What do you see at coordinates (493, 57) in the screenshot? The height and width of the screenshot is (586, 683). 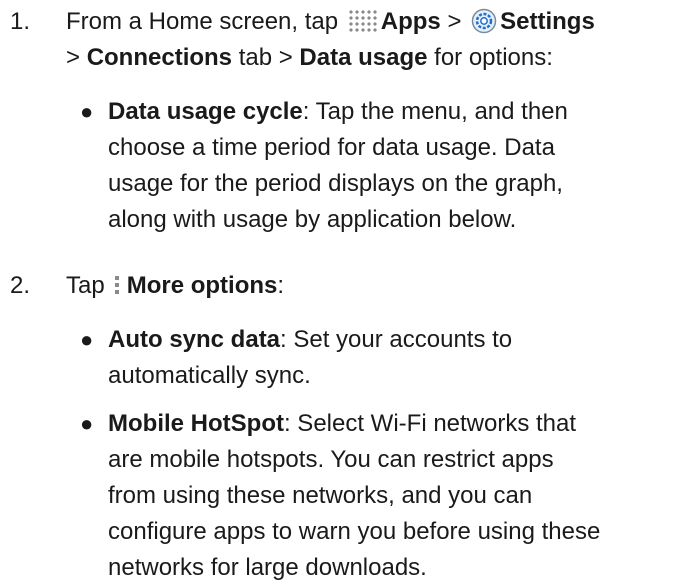 I see `step-1-suffix: for options:` at bounding box center [493, 57].